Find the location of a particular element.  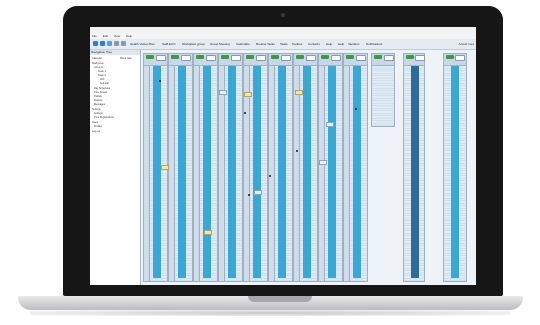

sidebar-item: Group A is located at coordinates (98, 67).